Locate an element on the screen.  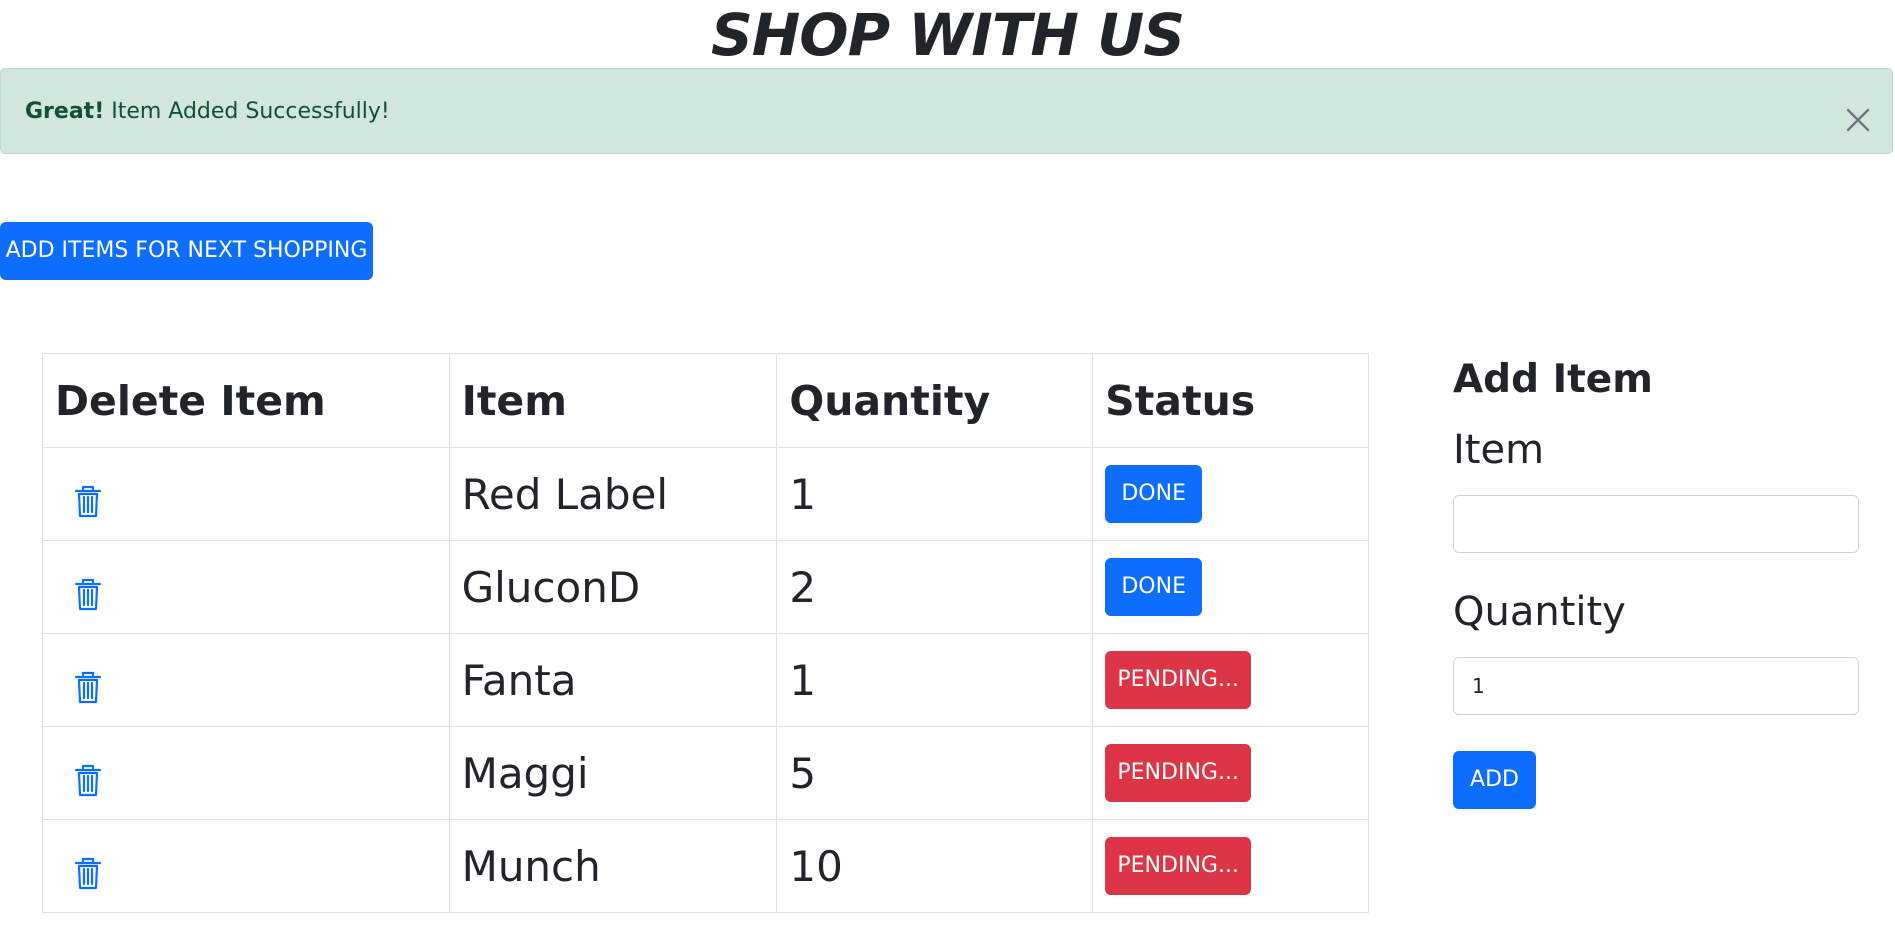
item-cell: Red Label is located at coordinates (613, 494).